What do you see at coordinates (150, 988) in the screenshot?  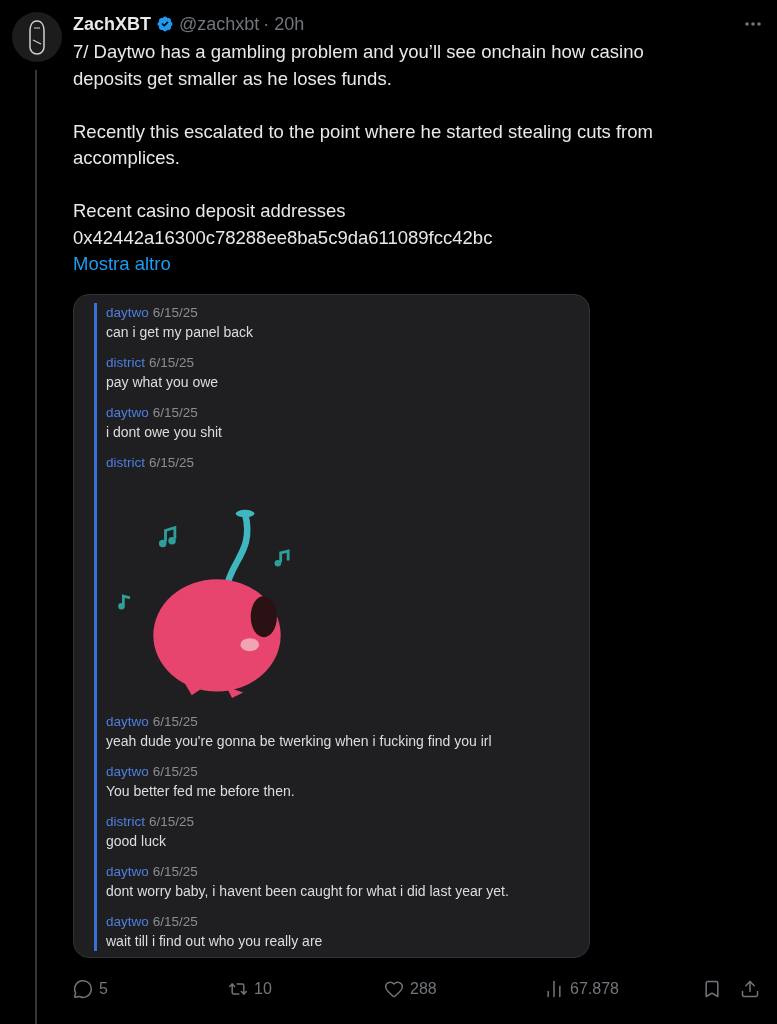 I see `reply-button: 5` at bounding box center [150, 988].